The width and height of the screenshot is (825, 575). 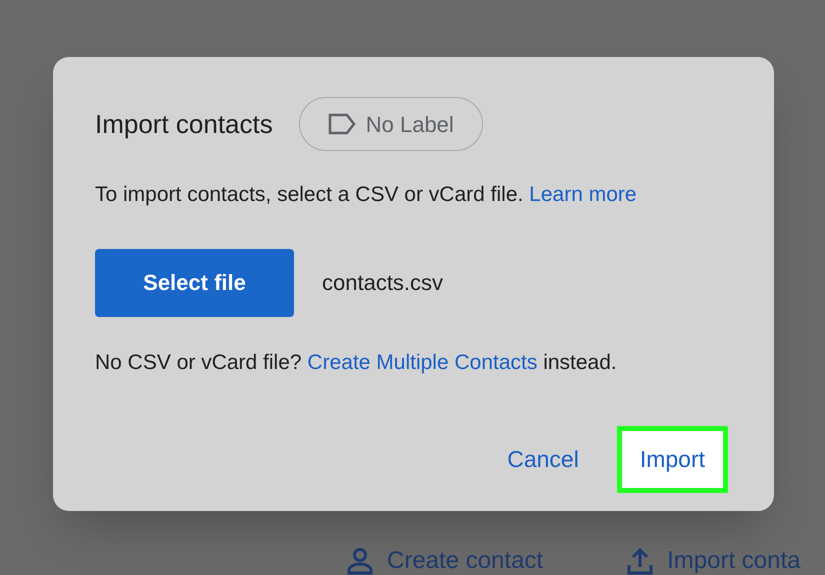 What do you see at coordinates (640, 561) in the screenshot?
I see `upload-icon` at bounding box center [640, 561].